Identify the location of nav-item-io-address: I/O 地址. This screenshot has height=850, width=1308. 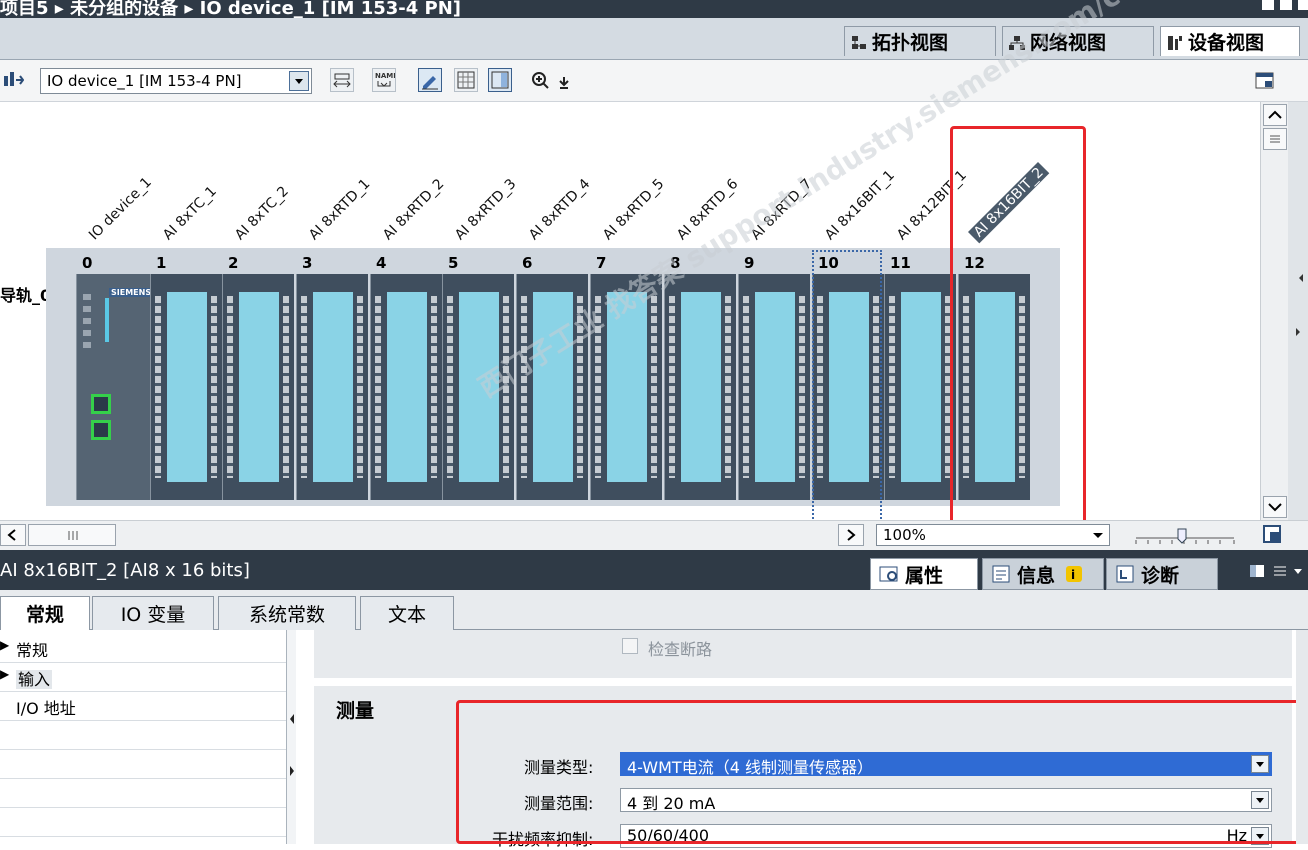
(143, 706).